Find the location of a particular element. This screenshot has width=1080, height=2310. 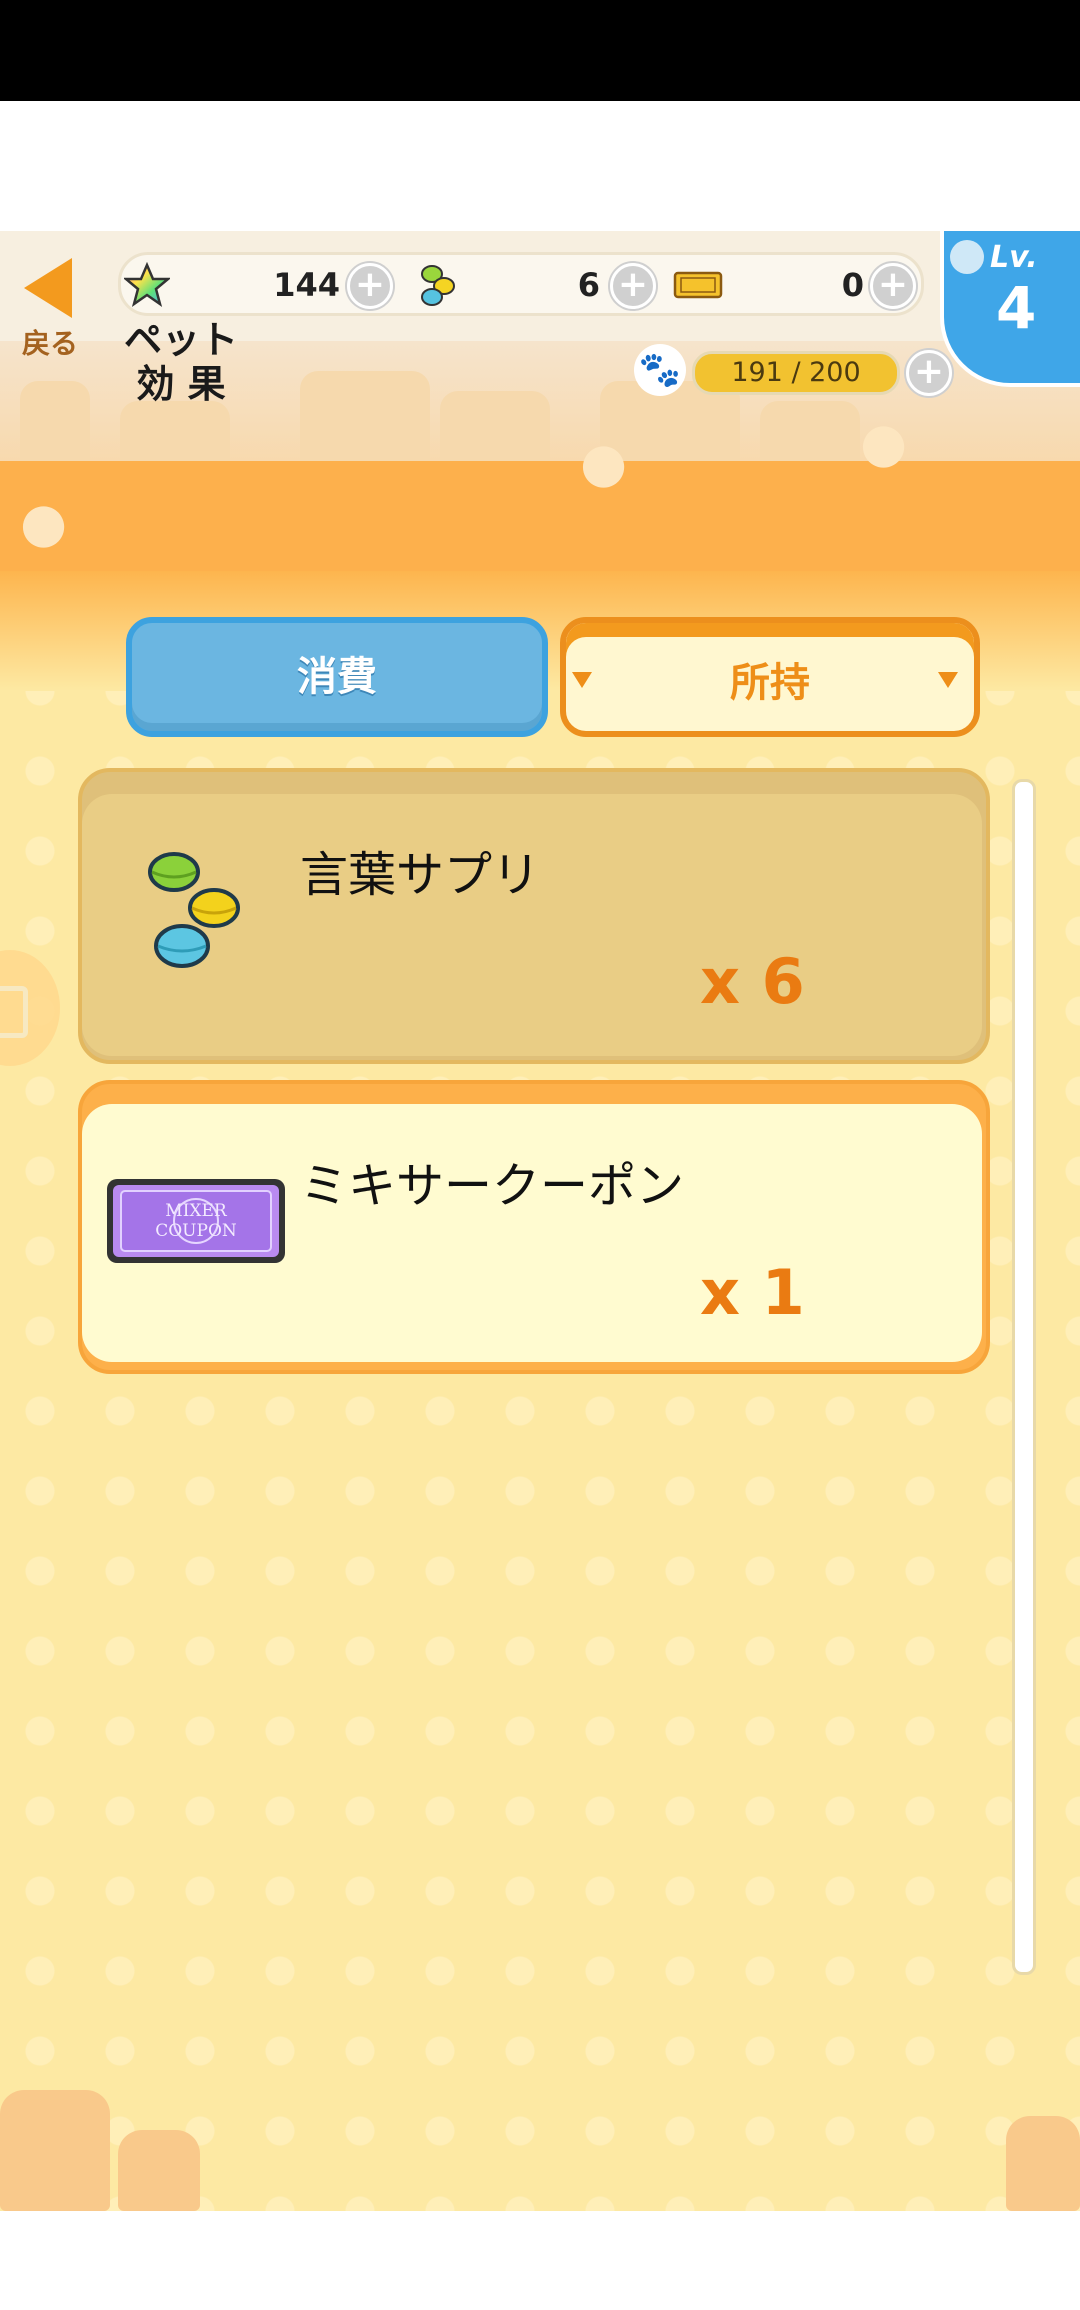

side-drawer-icon is located at coordinates (14, 1012).